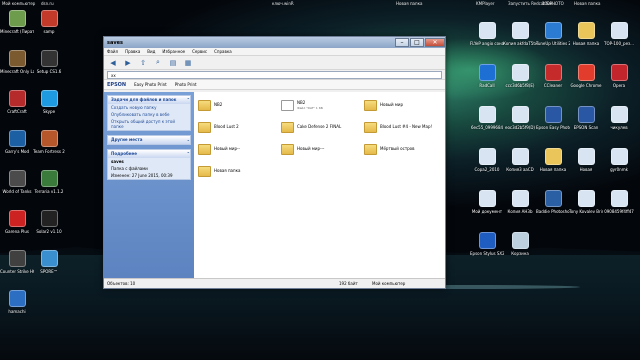  I want to click on desktop_left-icon-4: CraftCraft, so click(17, 102).